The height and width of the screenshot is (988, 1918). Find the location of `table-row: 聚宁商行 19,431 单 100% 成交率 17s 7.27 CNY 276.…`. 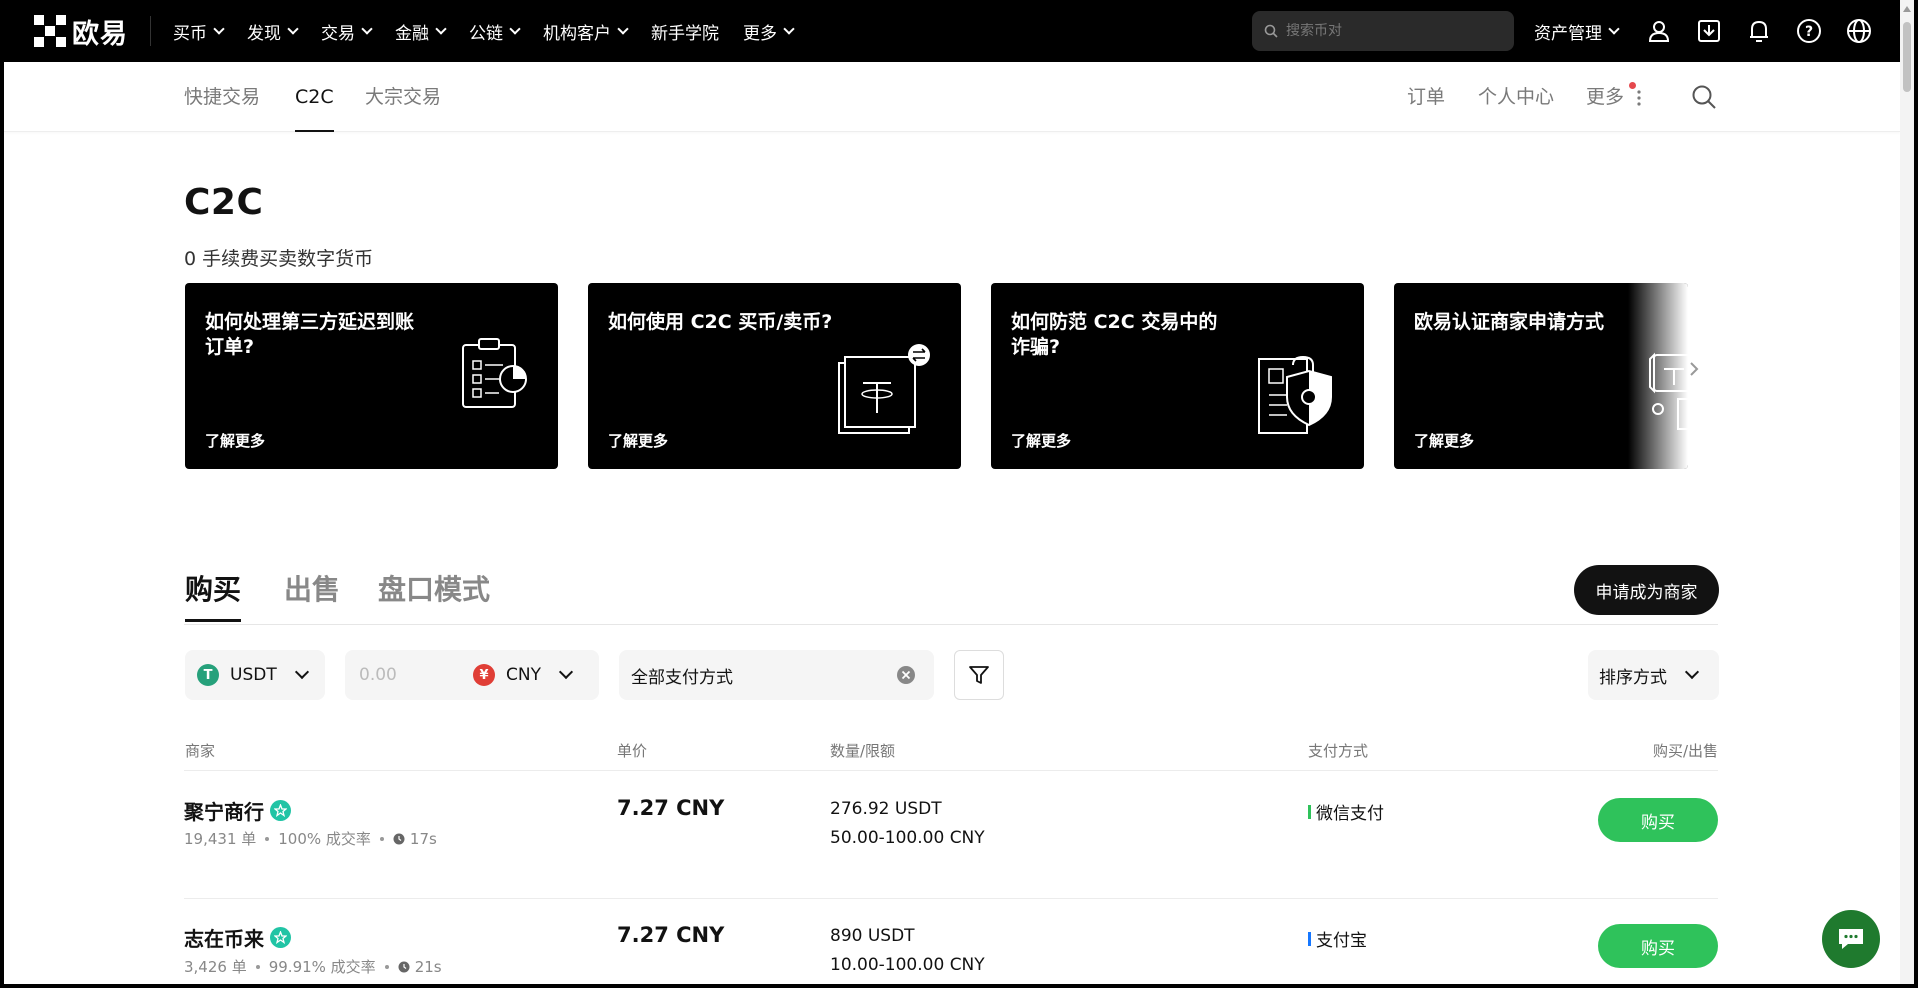

table-row: 聚宁商行 19,431 单 100% 成交率 17s 7.27 CNY 276.… is located at coordinates (952, 834).